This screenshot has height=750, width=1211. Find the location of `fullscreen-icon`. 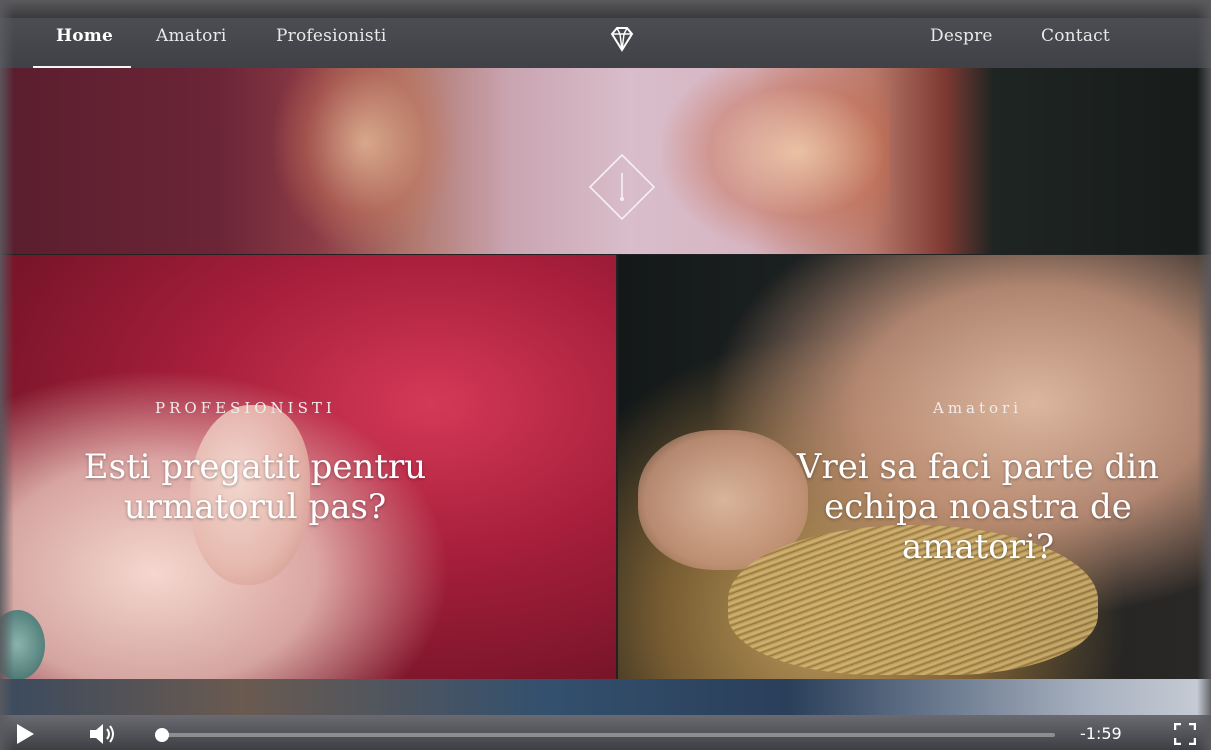

fullscreen-icon is located at coordinates (1185, 734).